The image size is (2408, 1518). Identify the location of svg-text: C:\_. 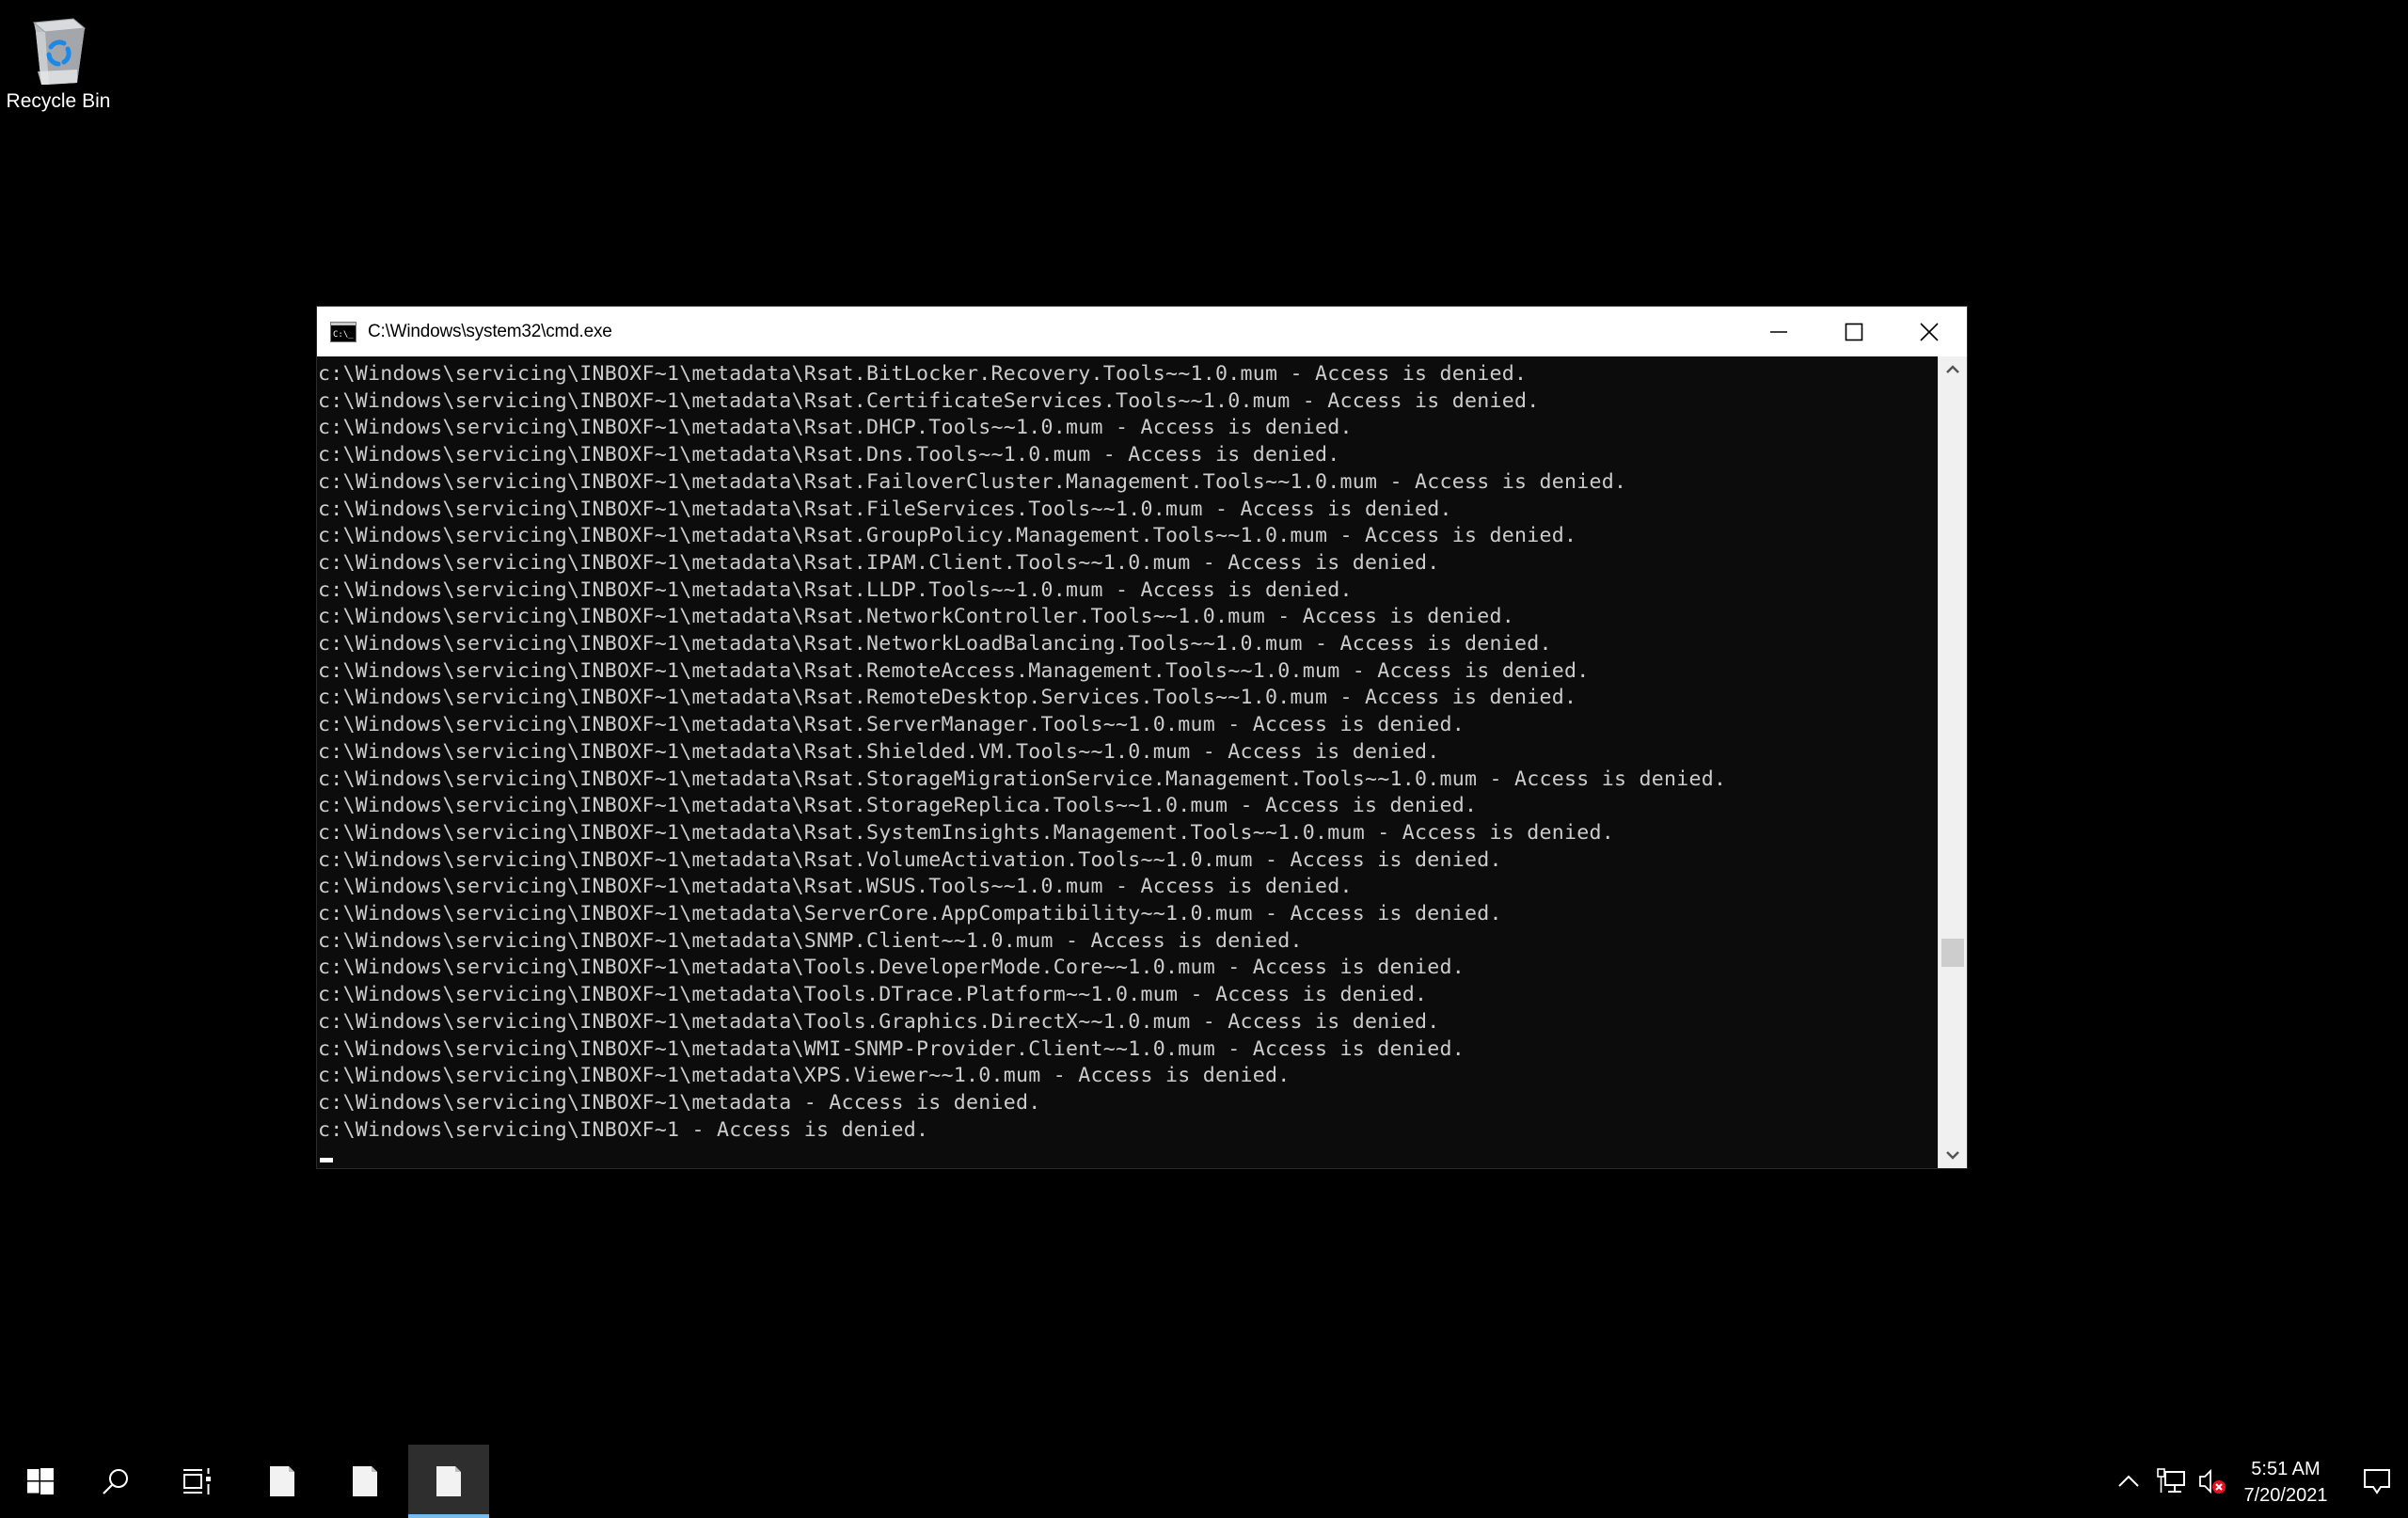
(344, 335).